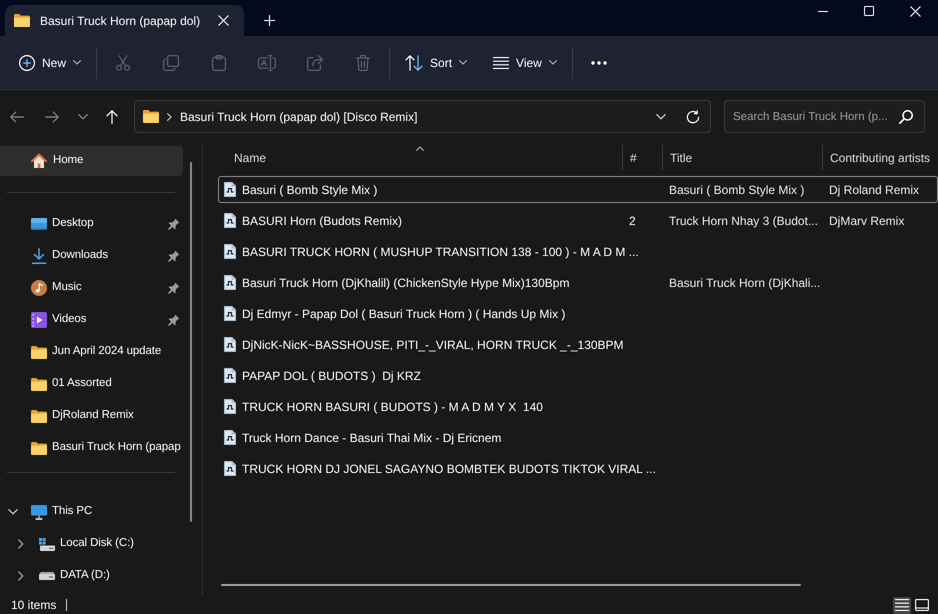 The height and width of the screenshot is (614, 938). What do you see at coordinates (392, 407) in the screenshot?
I see `file-name: TRUCK HORN BASURI ( BUDOTS ) - M A D M Y X 140` at bounding box center [392, 407].